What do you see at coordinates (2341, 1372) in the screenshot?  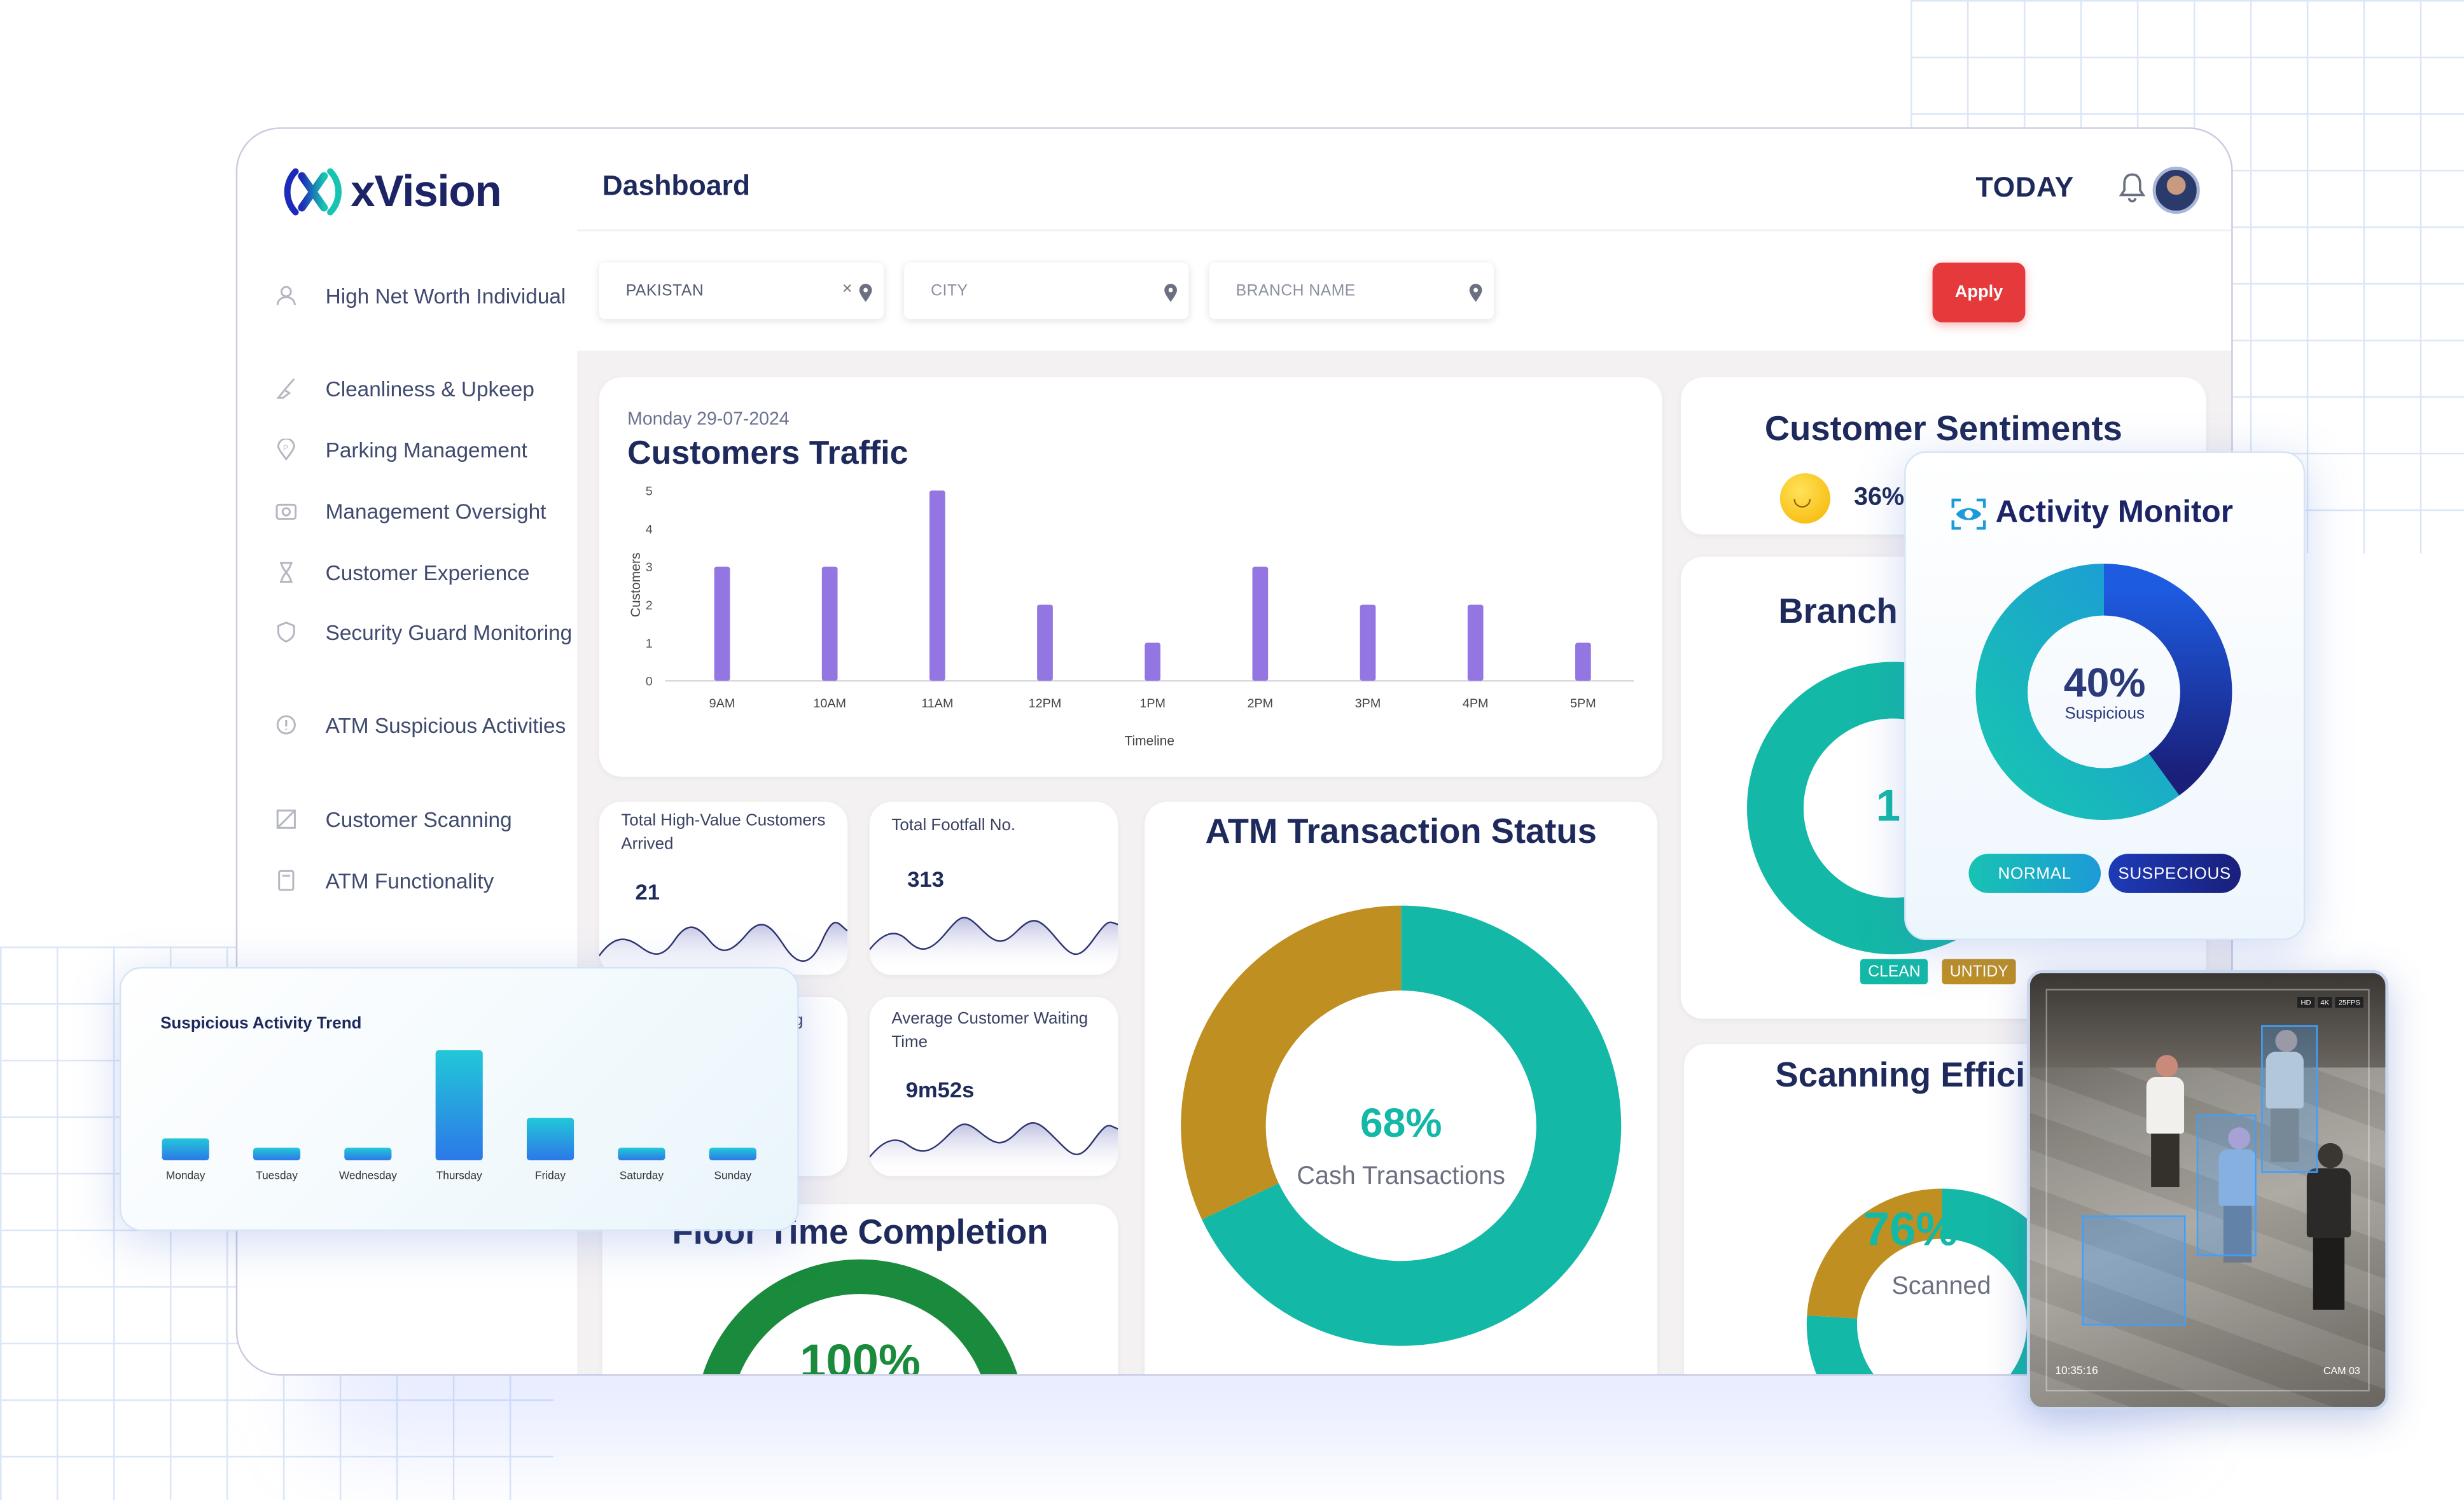 I see `camera-id: CAM 03` at bounding box center [2341, 1372].